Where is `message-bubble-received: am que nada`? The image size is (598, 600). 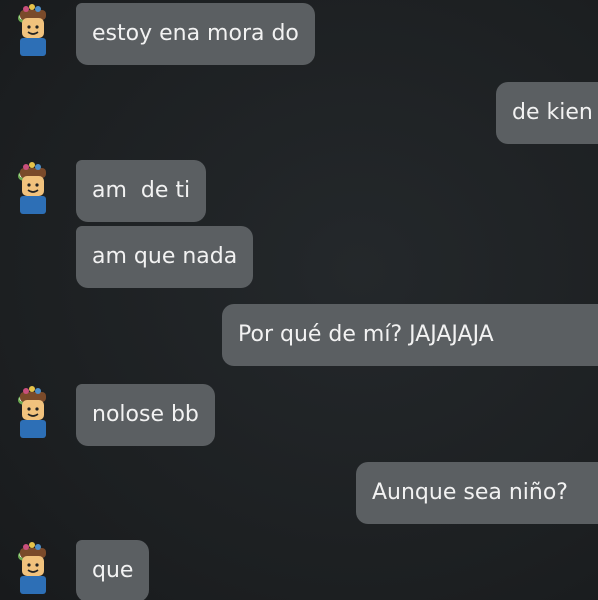 message-bubble-received: am que nada is located at coordinates (165, 257).